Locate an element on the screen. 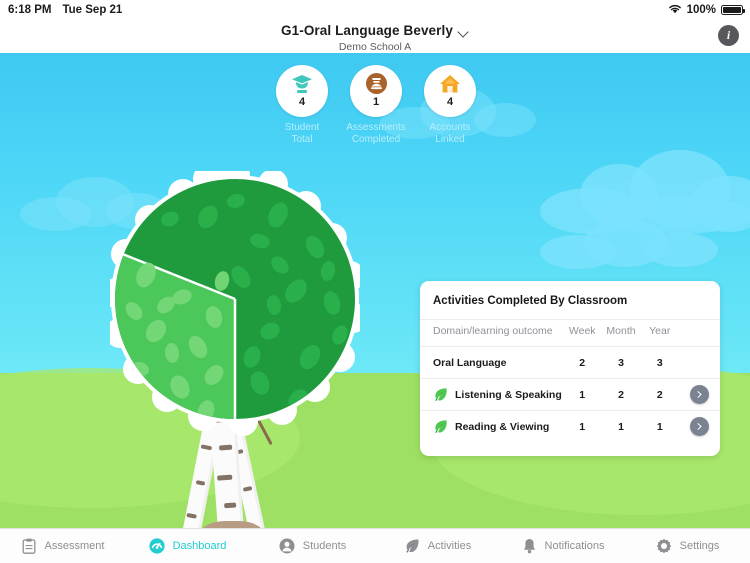 The image size is (750, 563). table-header-row: Domain/learning outcome Week Month Year is located at coordinates (570, 333).